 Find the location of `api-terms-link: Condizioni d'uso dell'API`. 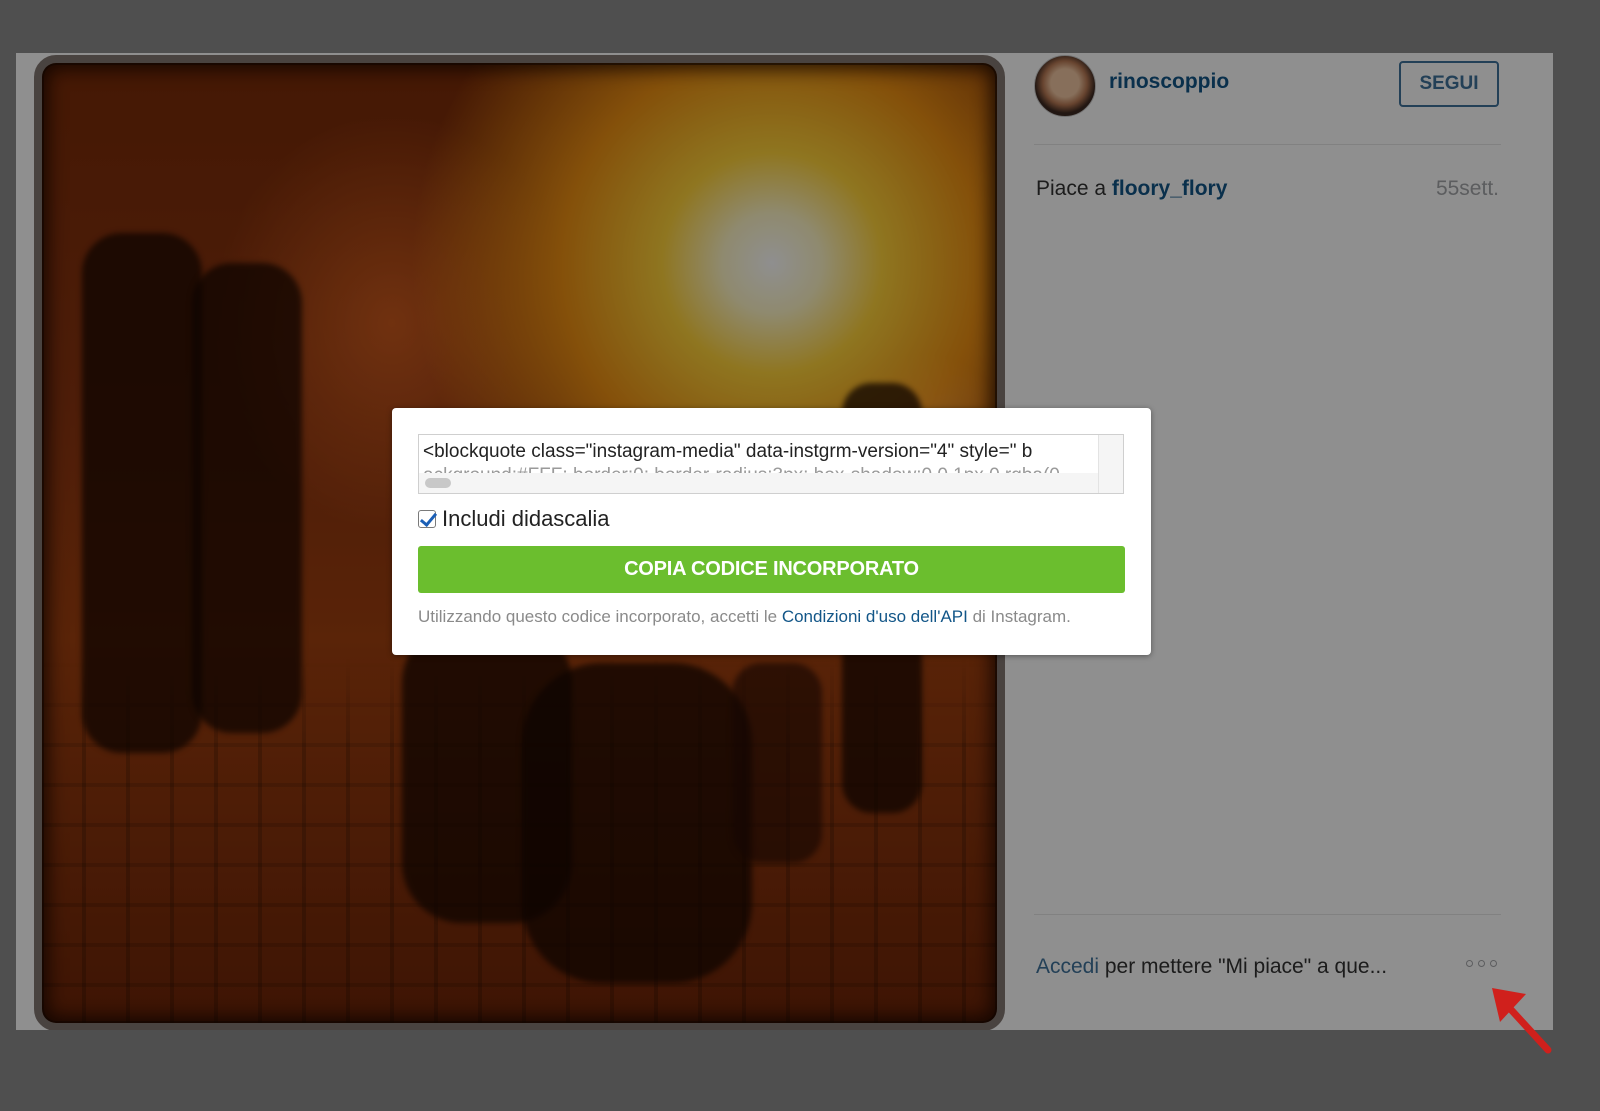

api-terms-link: Condizioni d'uso dell'API is located at coordinates (875, 616).